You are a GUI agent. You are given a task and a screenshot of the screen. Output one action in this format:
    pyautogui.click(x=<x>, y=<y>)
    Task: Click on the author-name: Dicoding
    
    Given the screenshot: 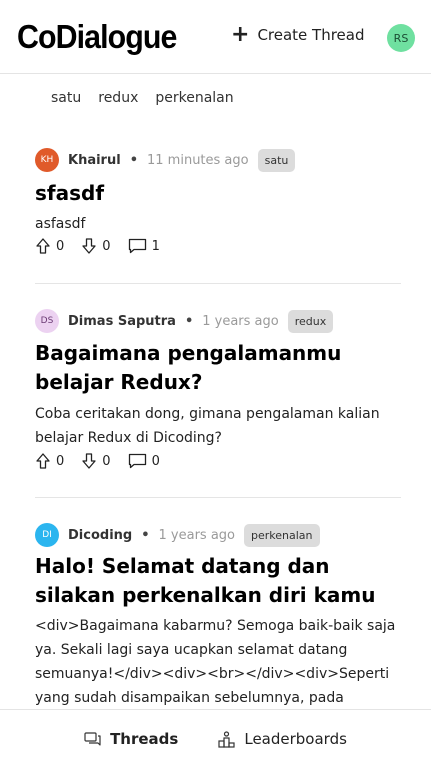 What is the action you would take?
    pyautogui.click(x=100, y=535)
    